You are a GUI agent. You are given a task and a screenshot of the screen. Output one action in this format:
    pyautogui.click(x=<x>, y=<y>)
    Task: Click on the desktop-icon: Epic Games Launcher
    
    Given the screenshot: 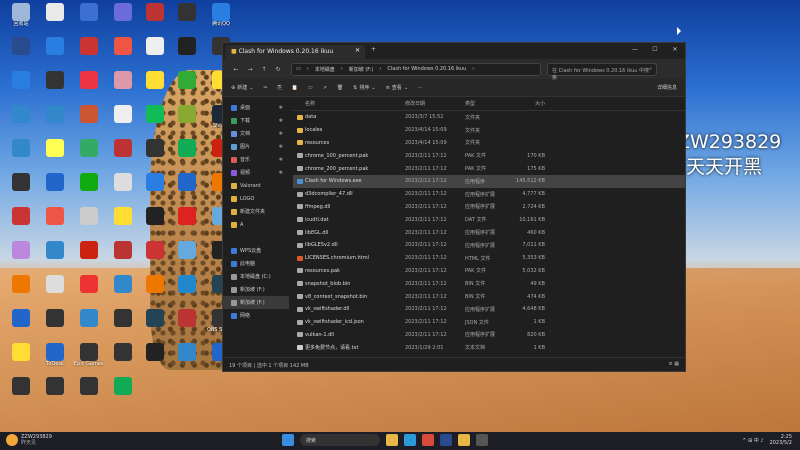 What is the action you would take?
    pyautogui.click(x=89, y=355)
    